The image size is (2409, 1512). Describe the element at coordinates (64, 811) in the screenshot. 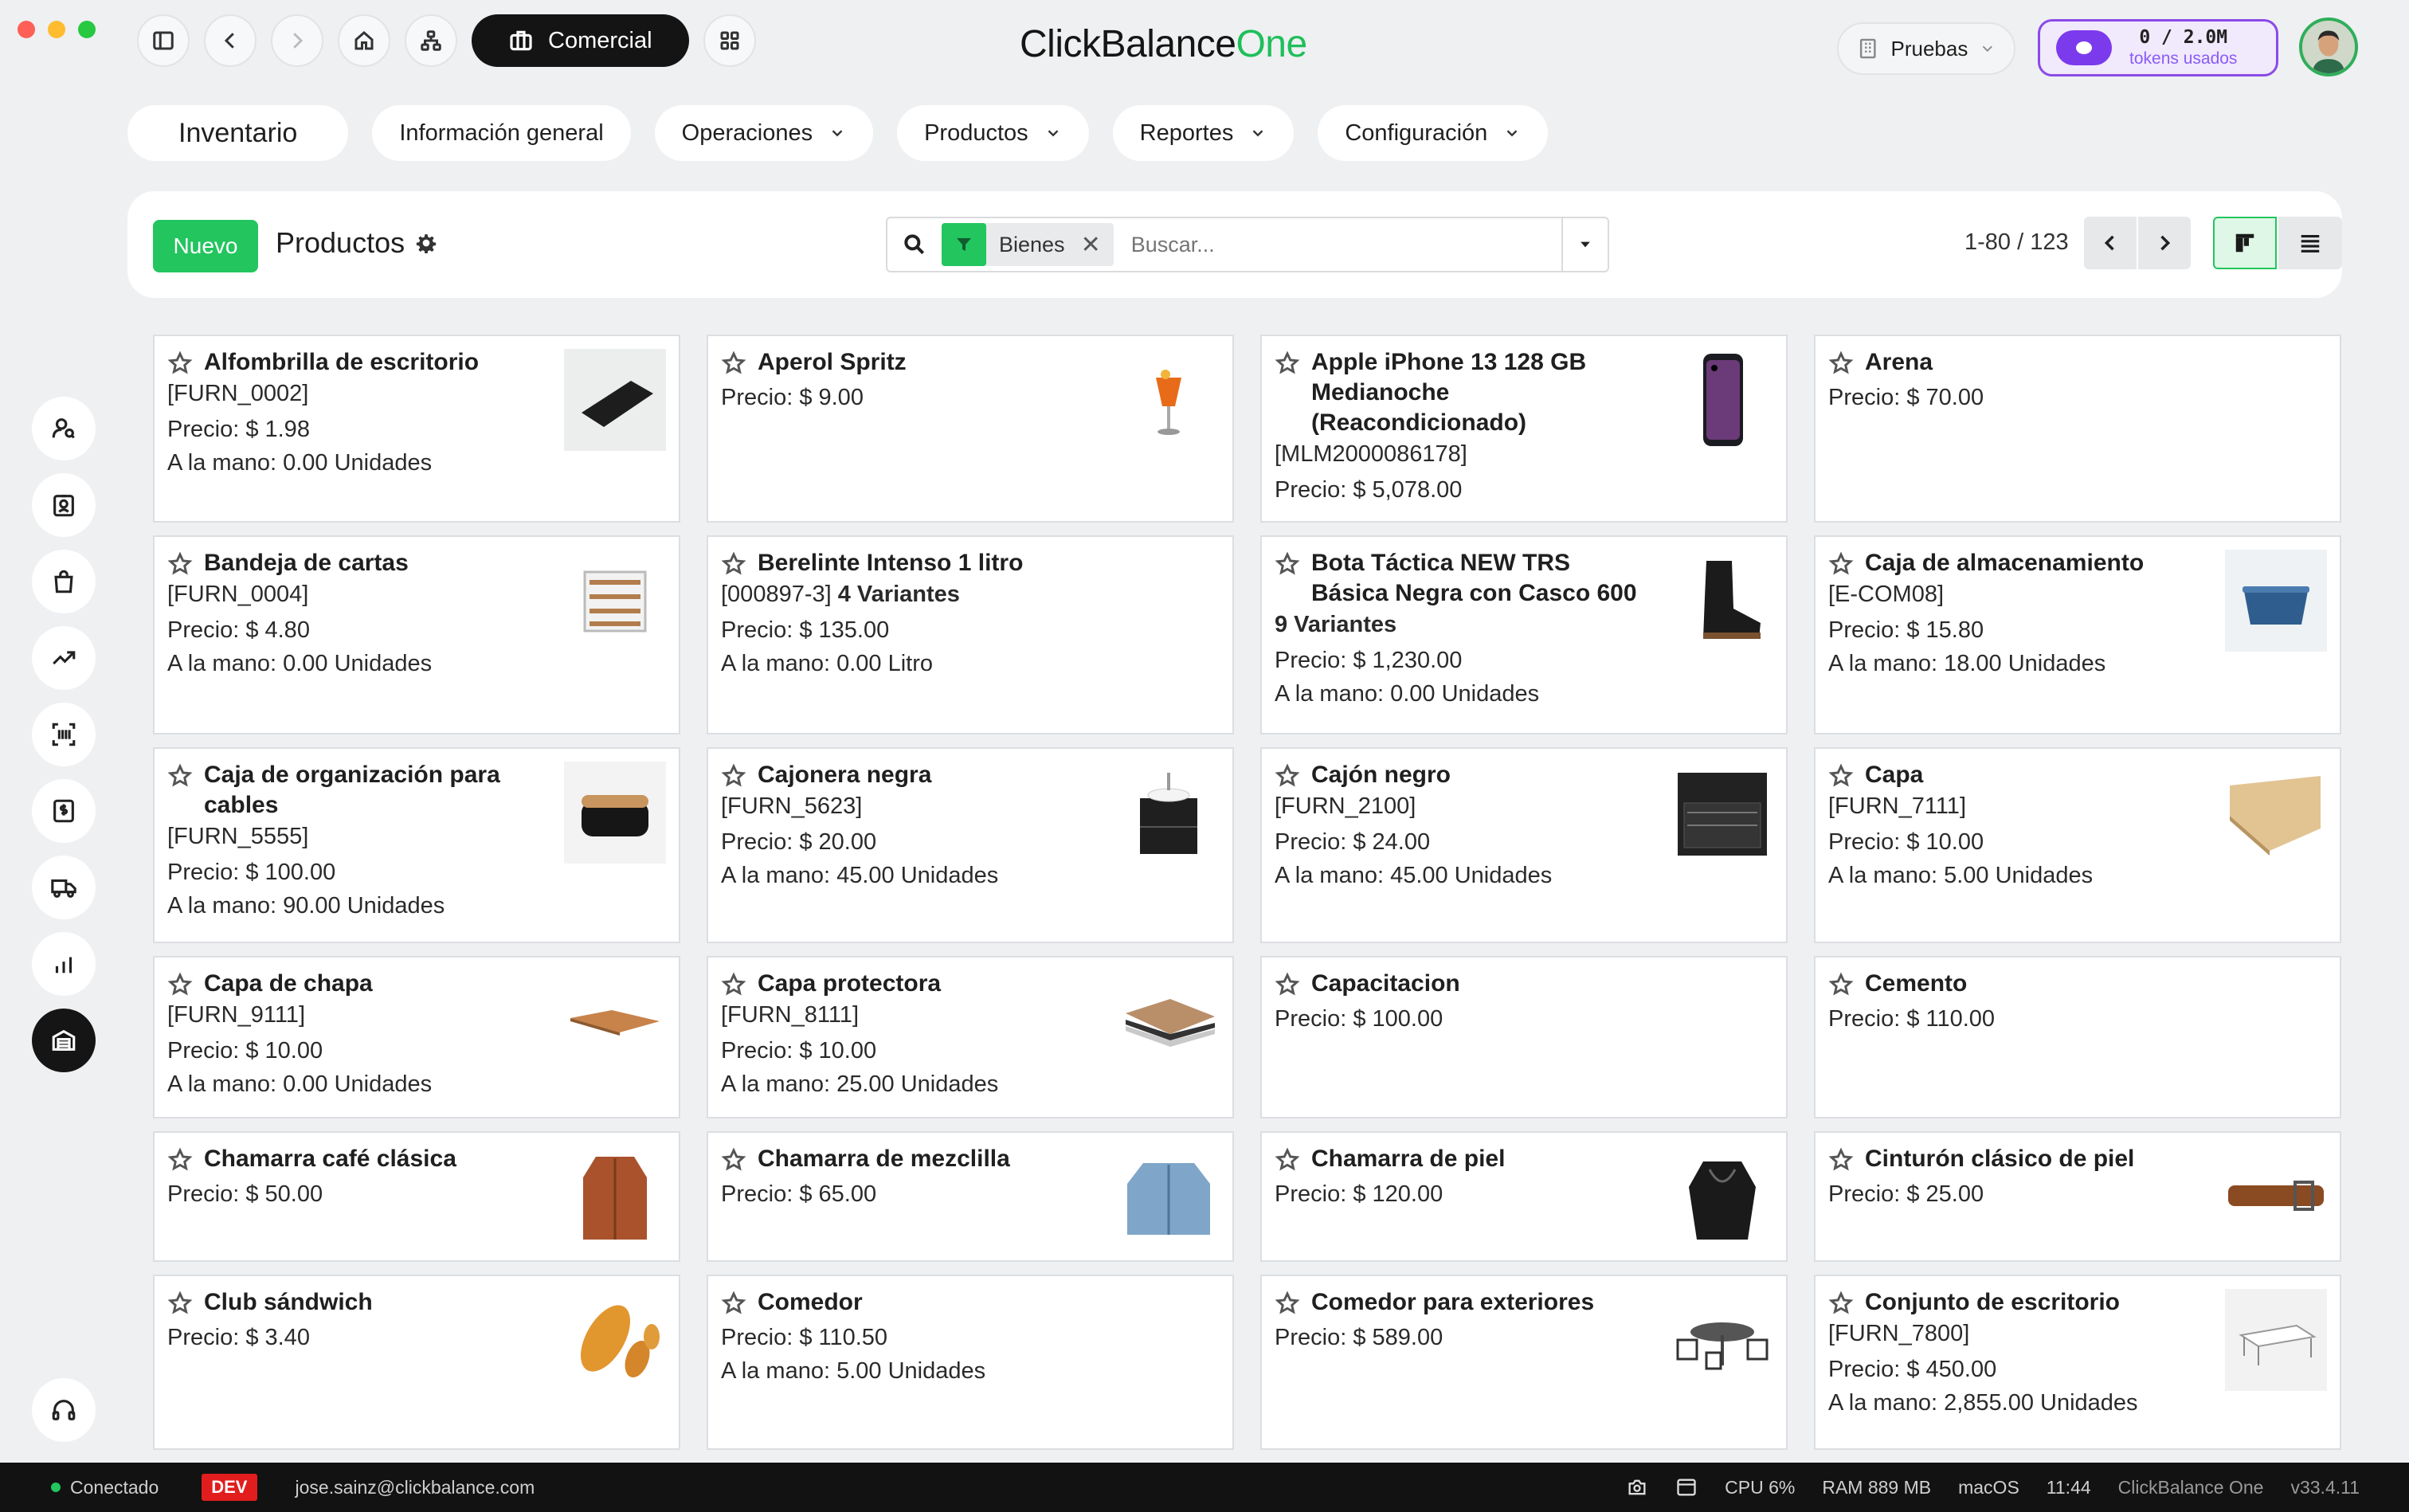

I see `sidebar-accounting` at that location.